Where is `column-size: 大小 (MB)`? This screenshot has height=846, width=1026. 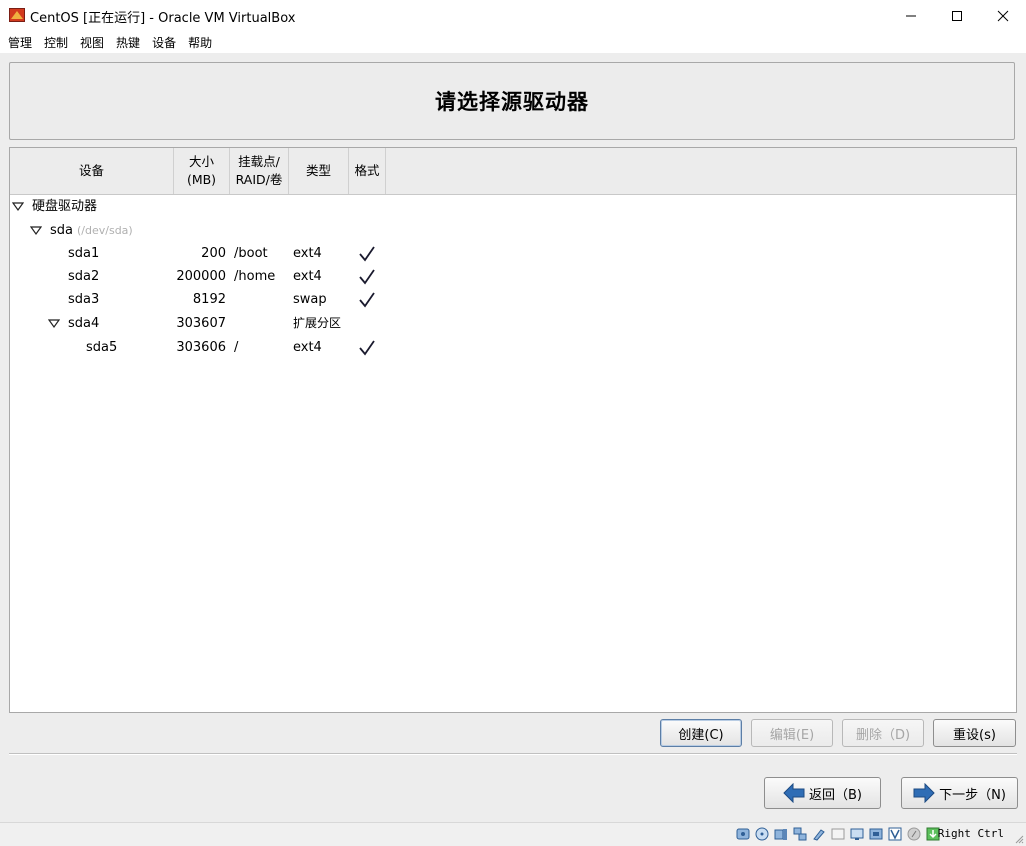 column-size: 大小 (MB) is located at coordinates (202, 171).